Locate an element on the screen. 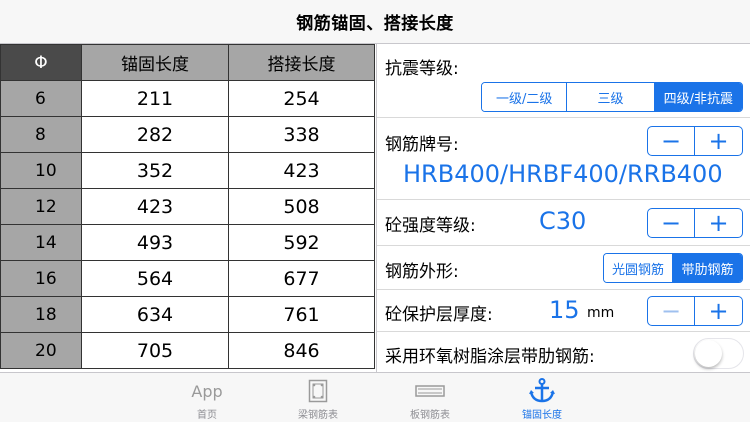  epoxy-coating-toggle is located at coordinates (718, 353).